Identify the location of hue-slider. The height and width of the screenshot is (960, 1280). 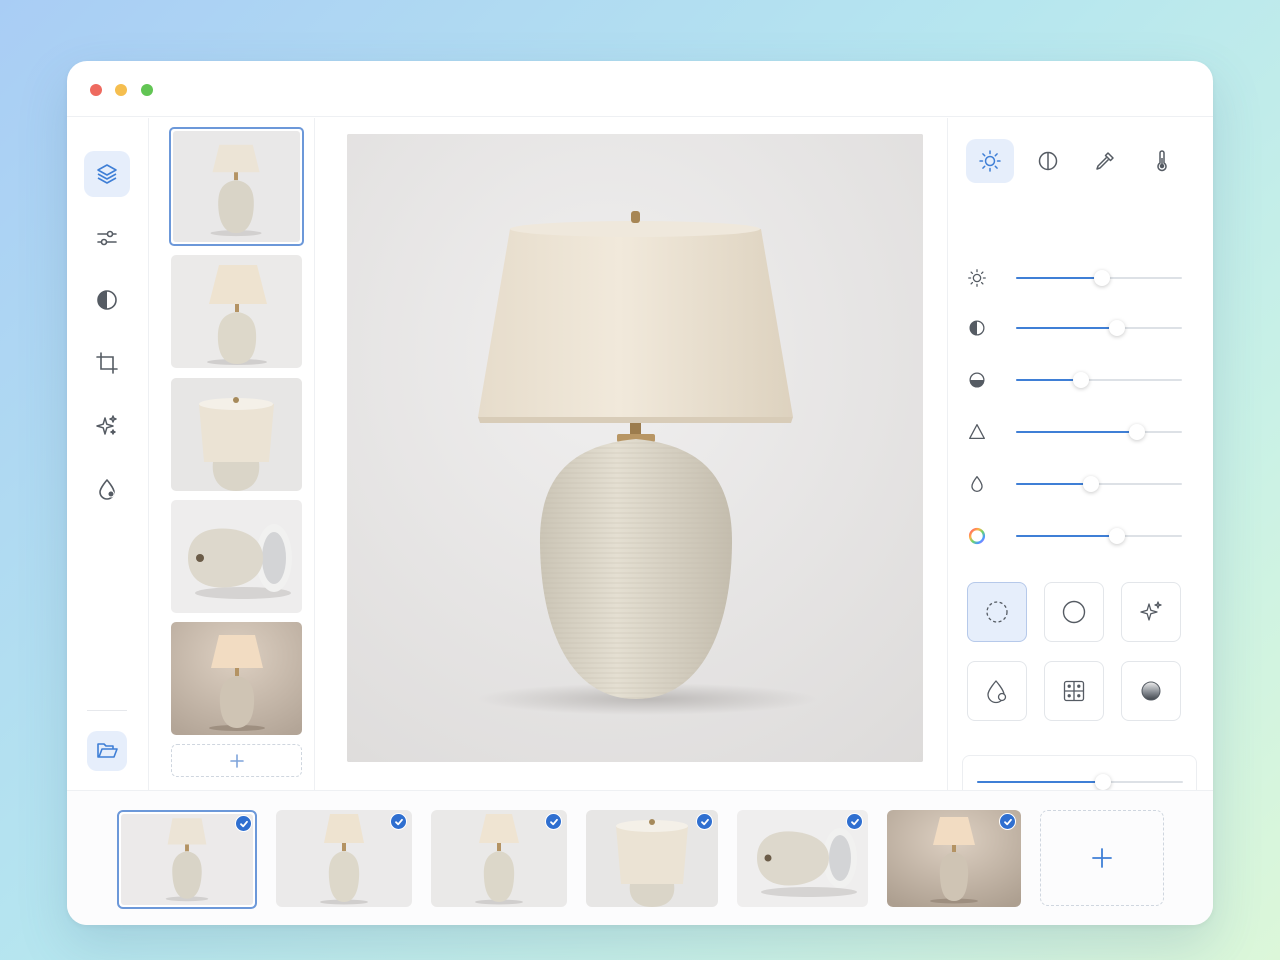
(1076, 536).